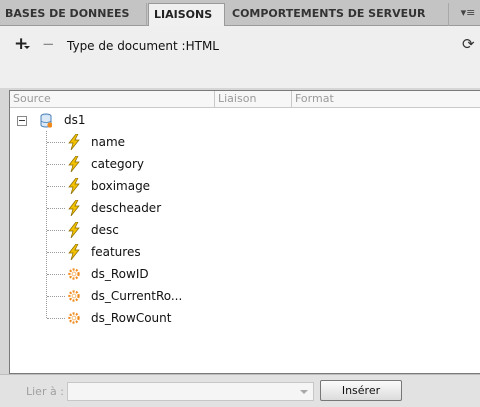  What do you see at coordinates (304, 392) in the screenshot?
I see `chevron-down-icon` at bounding box center [304, 392].